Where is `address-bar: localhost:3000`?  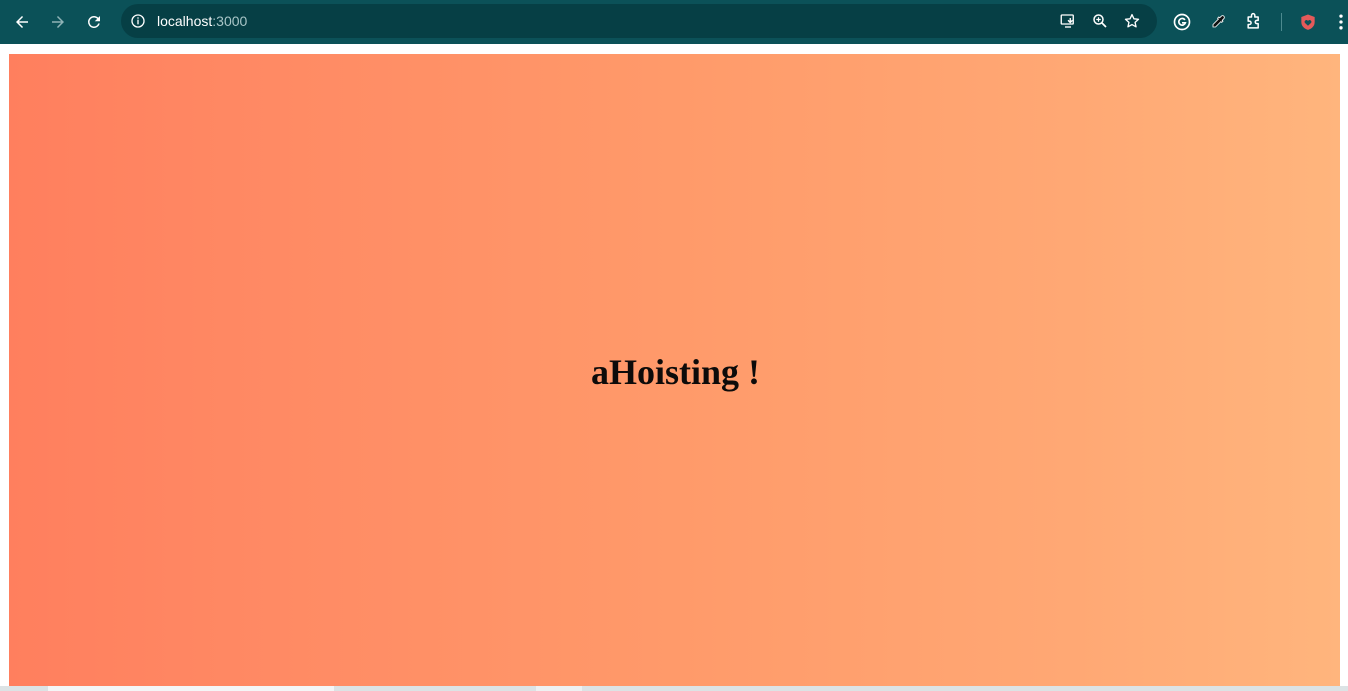
address-bar: localhost:3000 is located at coordinates (639, 21).